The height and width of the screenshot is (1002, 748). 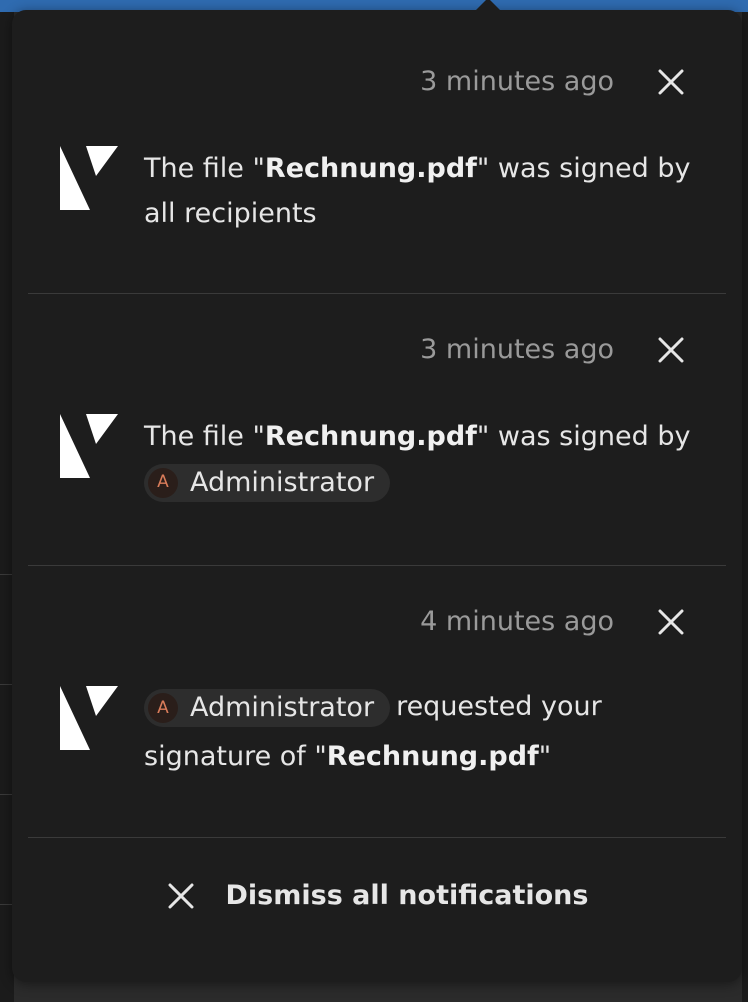 I want to click on message-text: signature of ", so click(x=235, y=756).